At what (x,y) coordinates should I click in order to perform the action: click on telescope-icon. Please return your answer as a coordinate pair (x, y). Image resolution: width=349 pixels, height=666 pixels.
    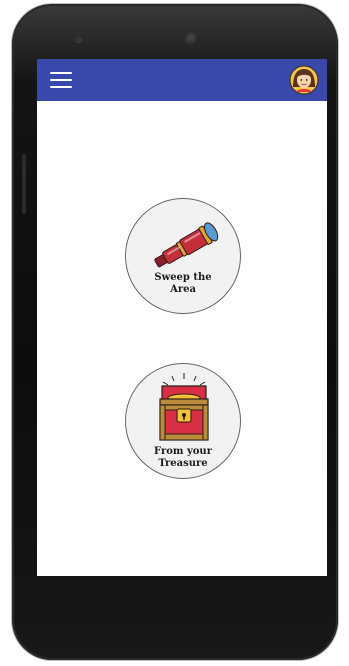
    Looking at the image, I should click on (184, 259).